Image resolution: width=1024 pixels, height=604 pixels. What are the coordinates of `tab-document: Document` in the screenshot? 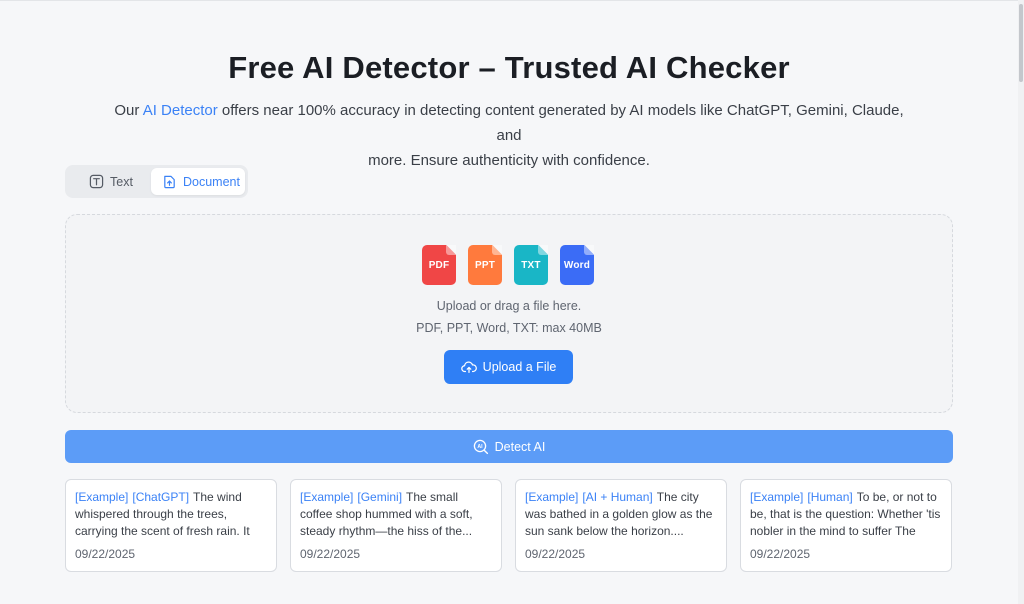 It's located at (198, 181).